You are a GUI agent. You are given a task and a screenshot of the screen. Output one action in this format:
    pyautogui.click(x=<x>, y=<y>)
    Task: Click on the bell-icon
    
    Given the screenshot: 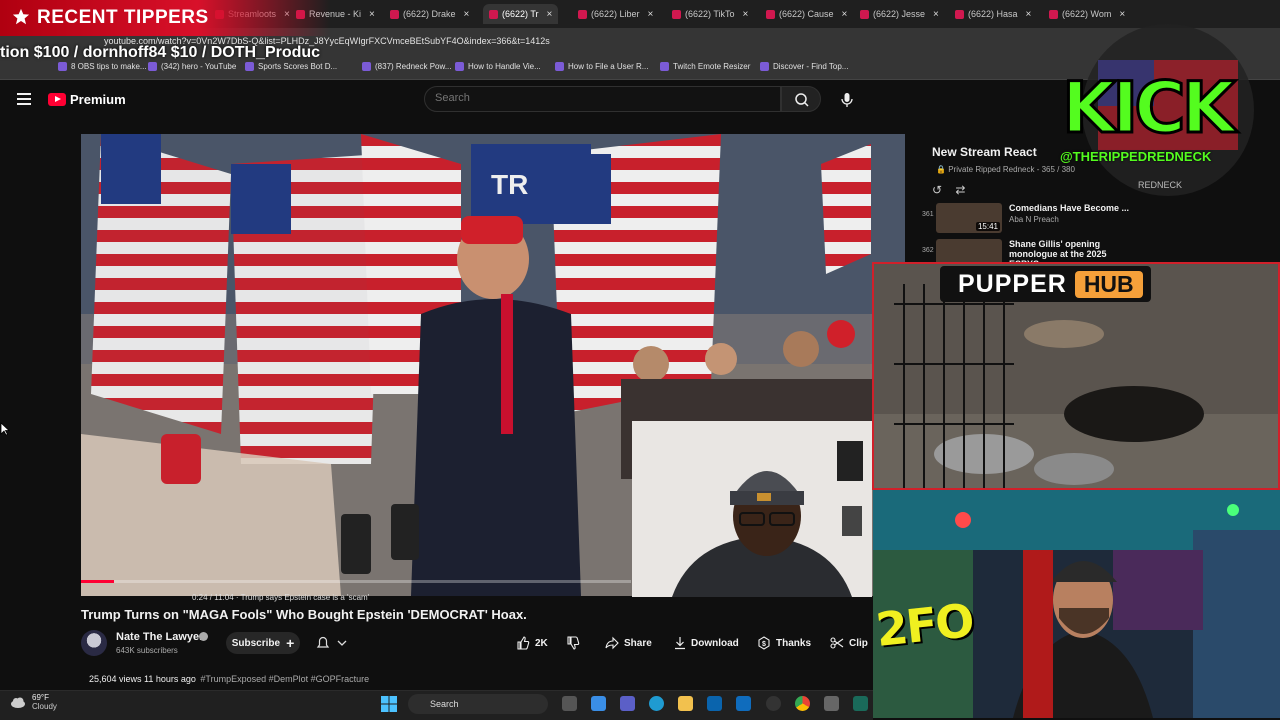 What is the action you would take?
    pyautogui.click(x=331, y=642)
    